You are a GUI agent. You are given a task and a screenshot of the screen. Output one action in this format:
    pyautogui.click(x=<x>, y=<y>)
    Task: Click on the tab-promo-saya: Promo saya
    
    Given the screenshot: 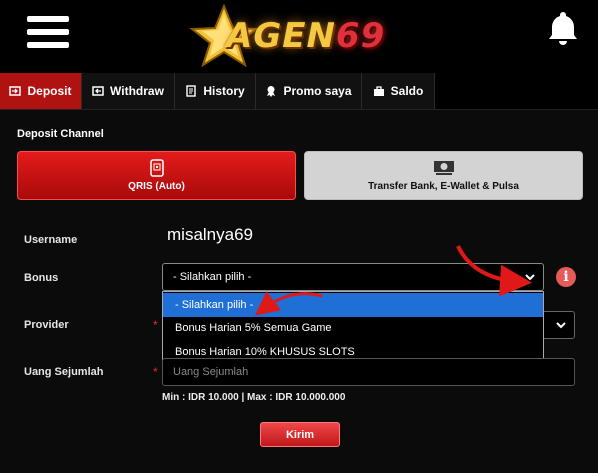 What is the action you would take?
    pyautogui.click(x=309, y=91)
    